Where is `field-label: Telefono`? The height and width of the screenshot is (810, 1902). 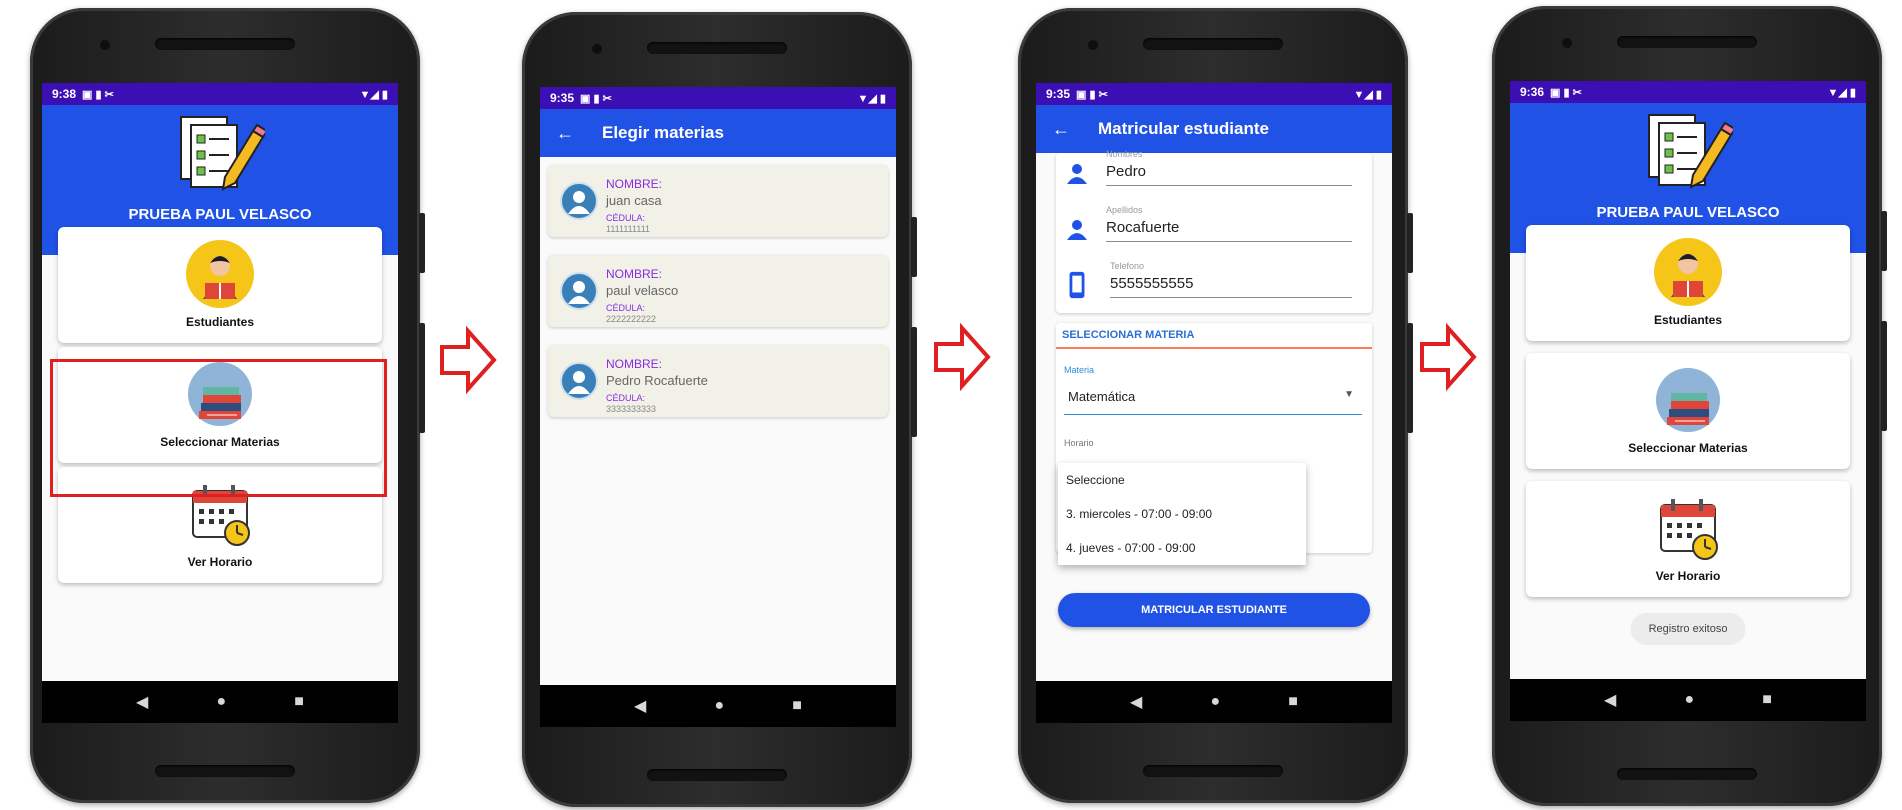 field-label: Telefono is located at coordinates (1127, 266).